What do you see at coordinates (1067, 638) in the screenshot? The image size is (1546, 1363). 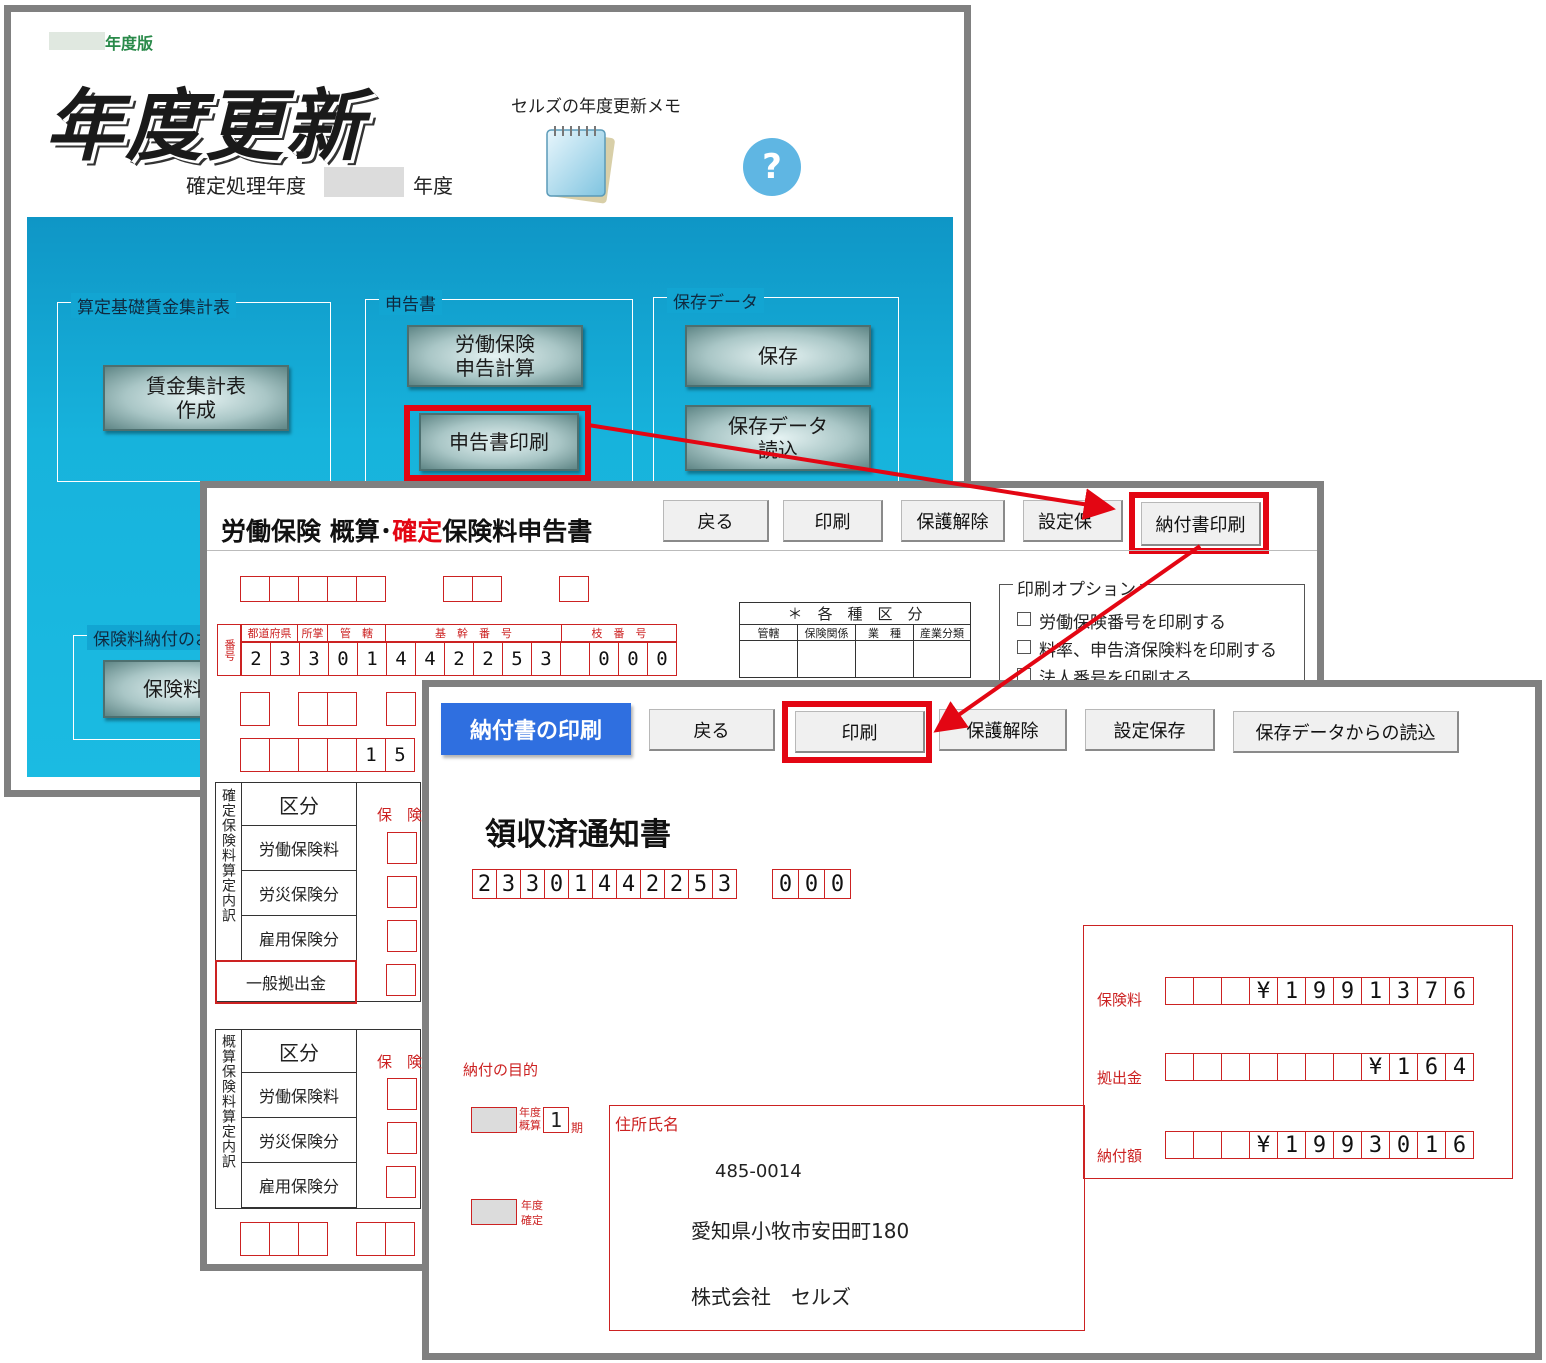 I see `arrow-to-payment-print` at bounding box center [1067, 638].